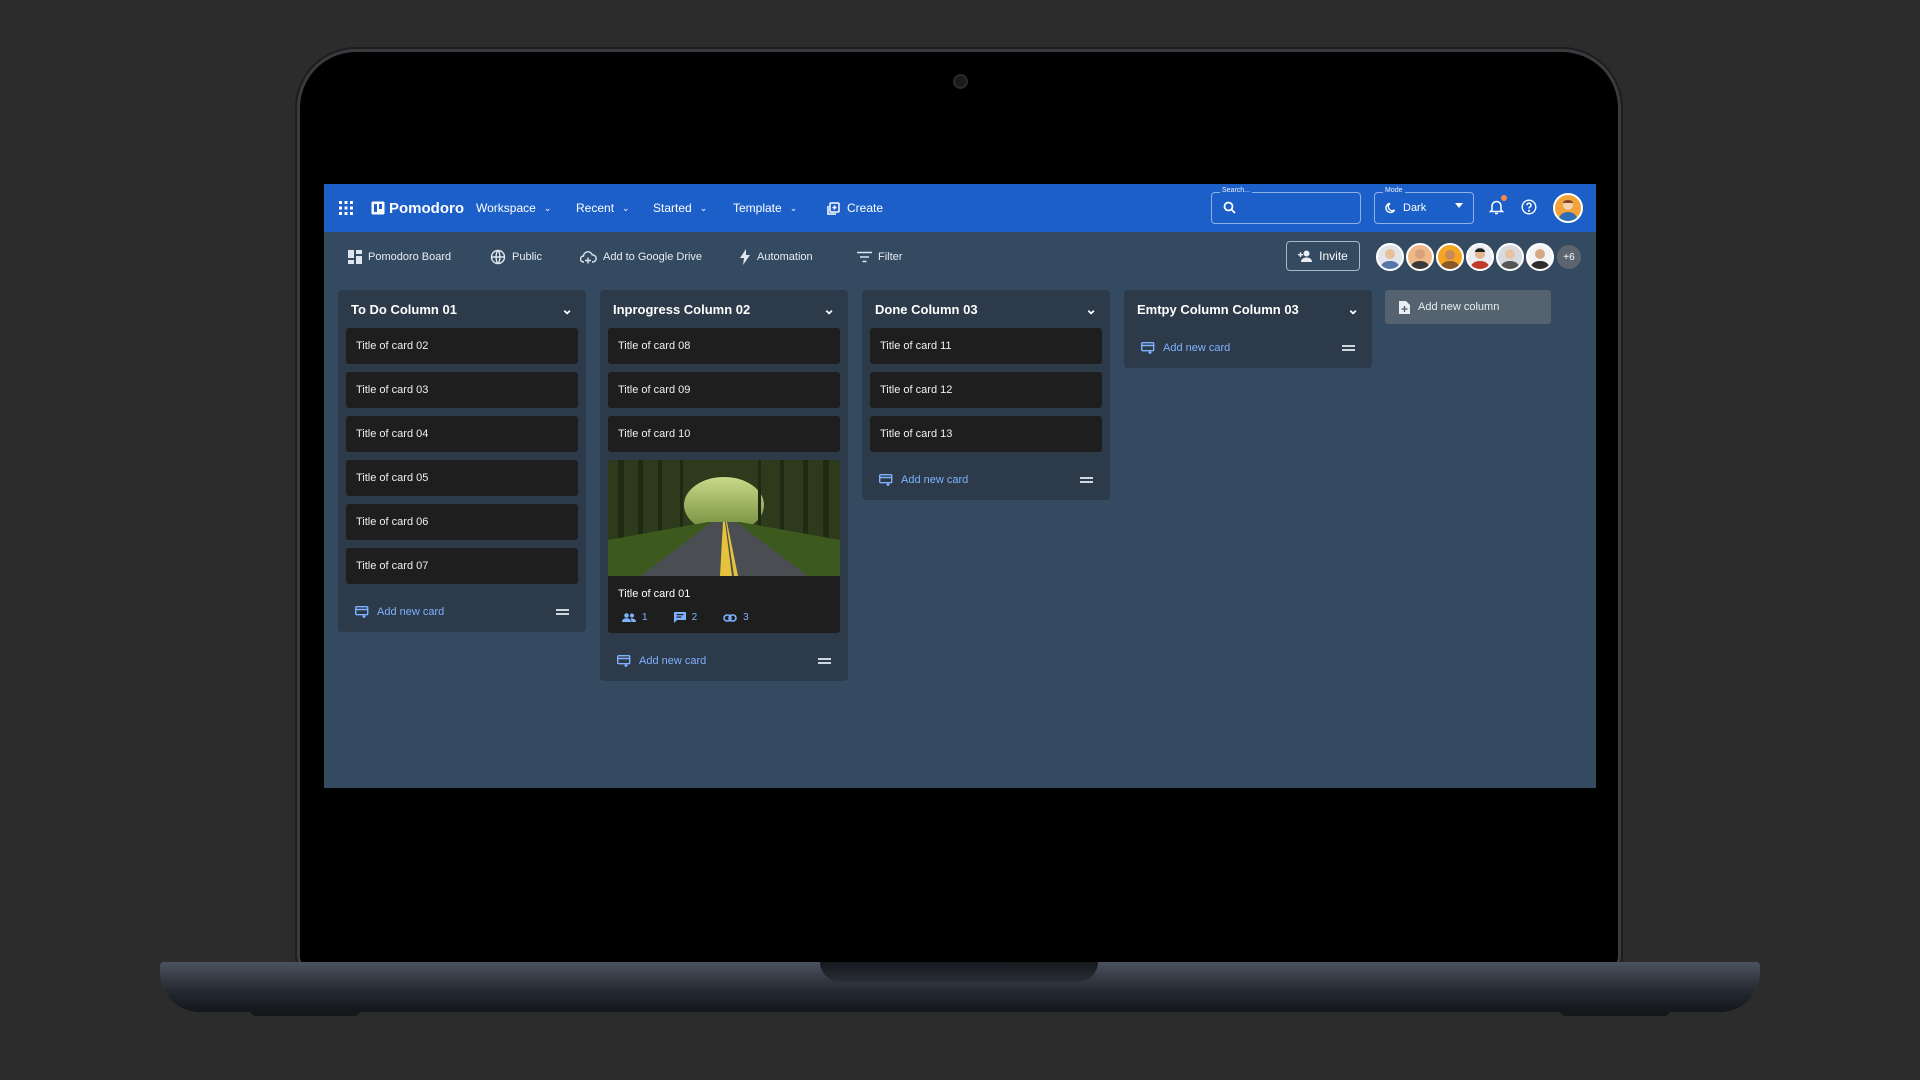 Image resolution: width=1920 pixels, height=1080 pixels. I want to click on mode-label: Mode, so click(1394, 190).